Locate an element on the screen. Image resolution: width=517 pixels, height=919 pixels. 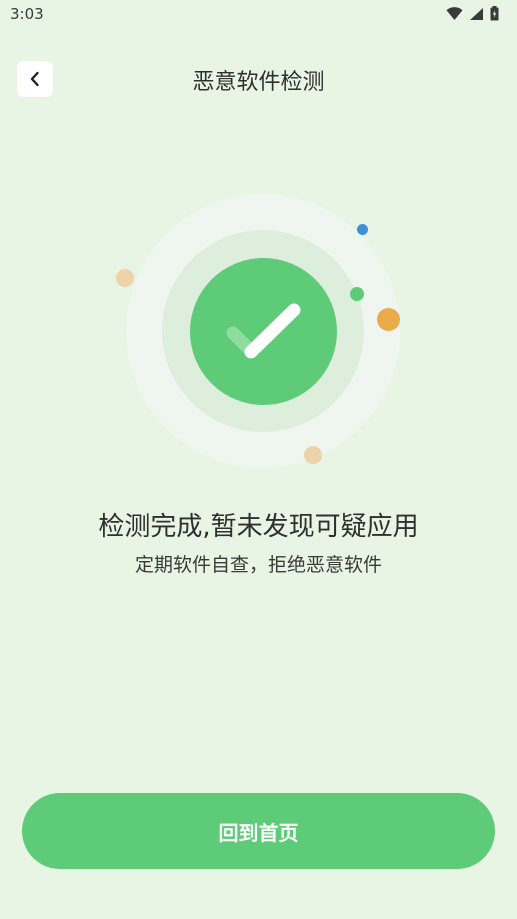
decor-dot-green is located at coordinates (357, 294).